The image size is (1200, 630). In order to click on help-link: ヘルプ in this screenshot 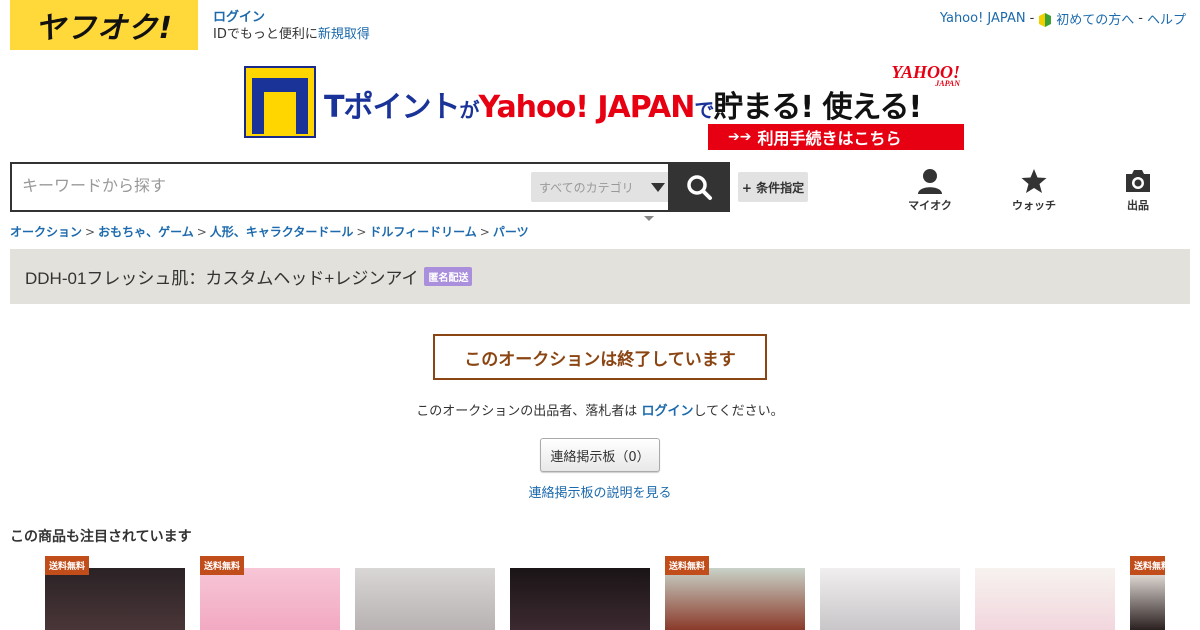, I will do `click(1166, 18)`.